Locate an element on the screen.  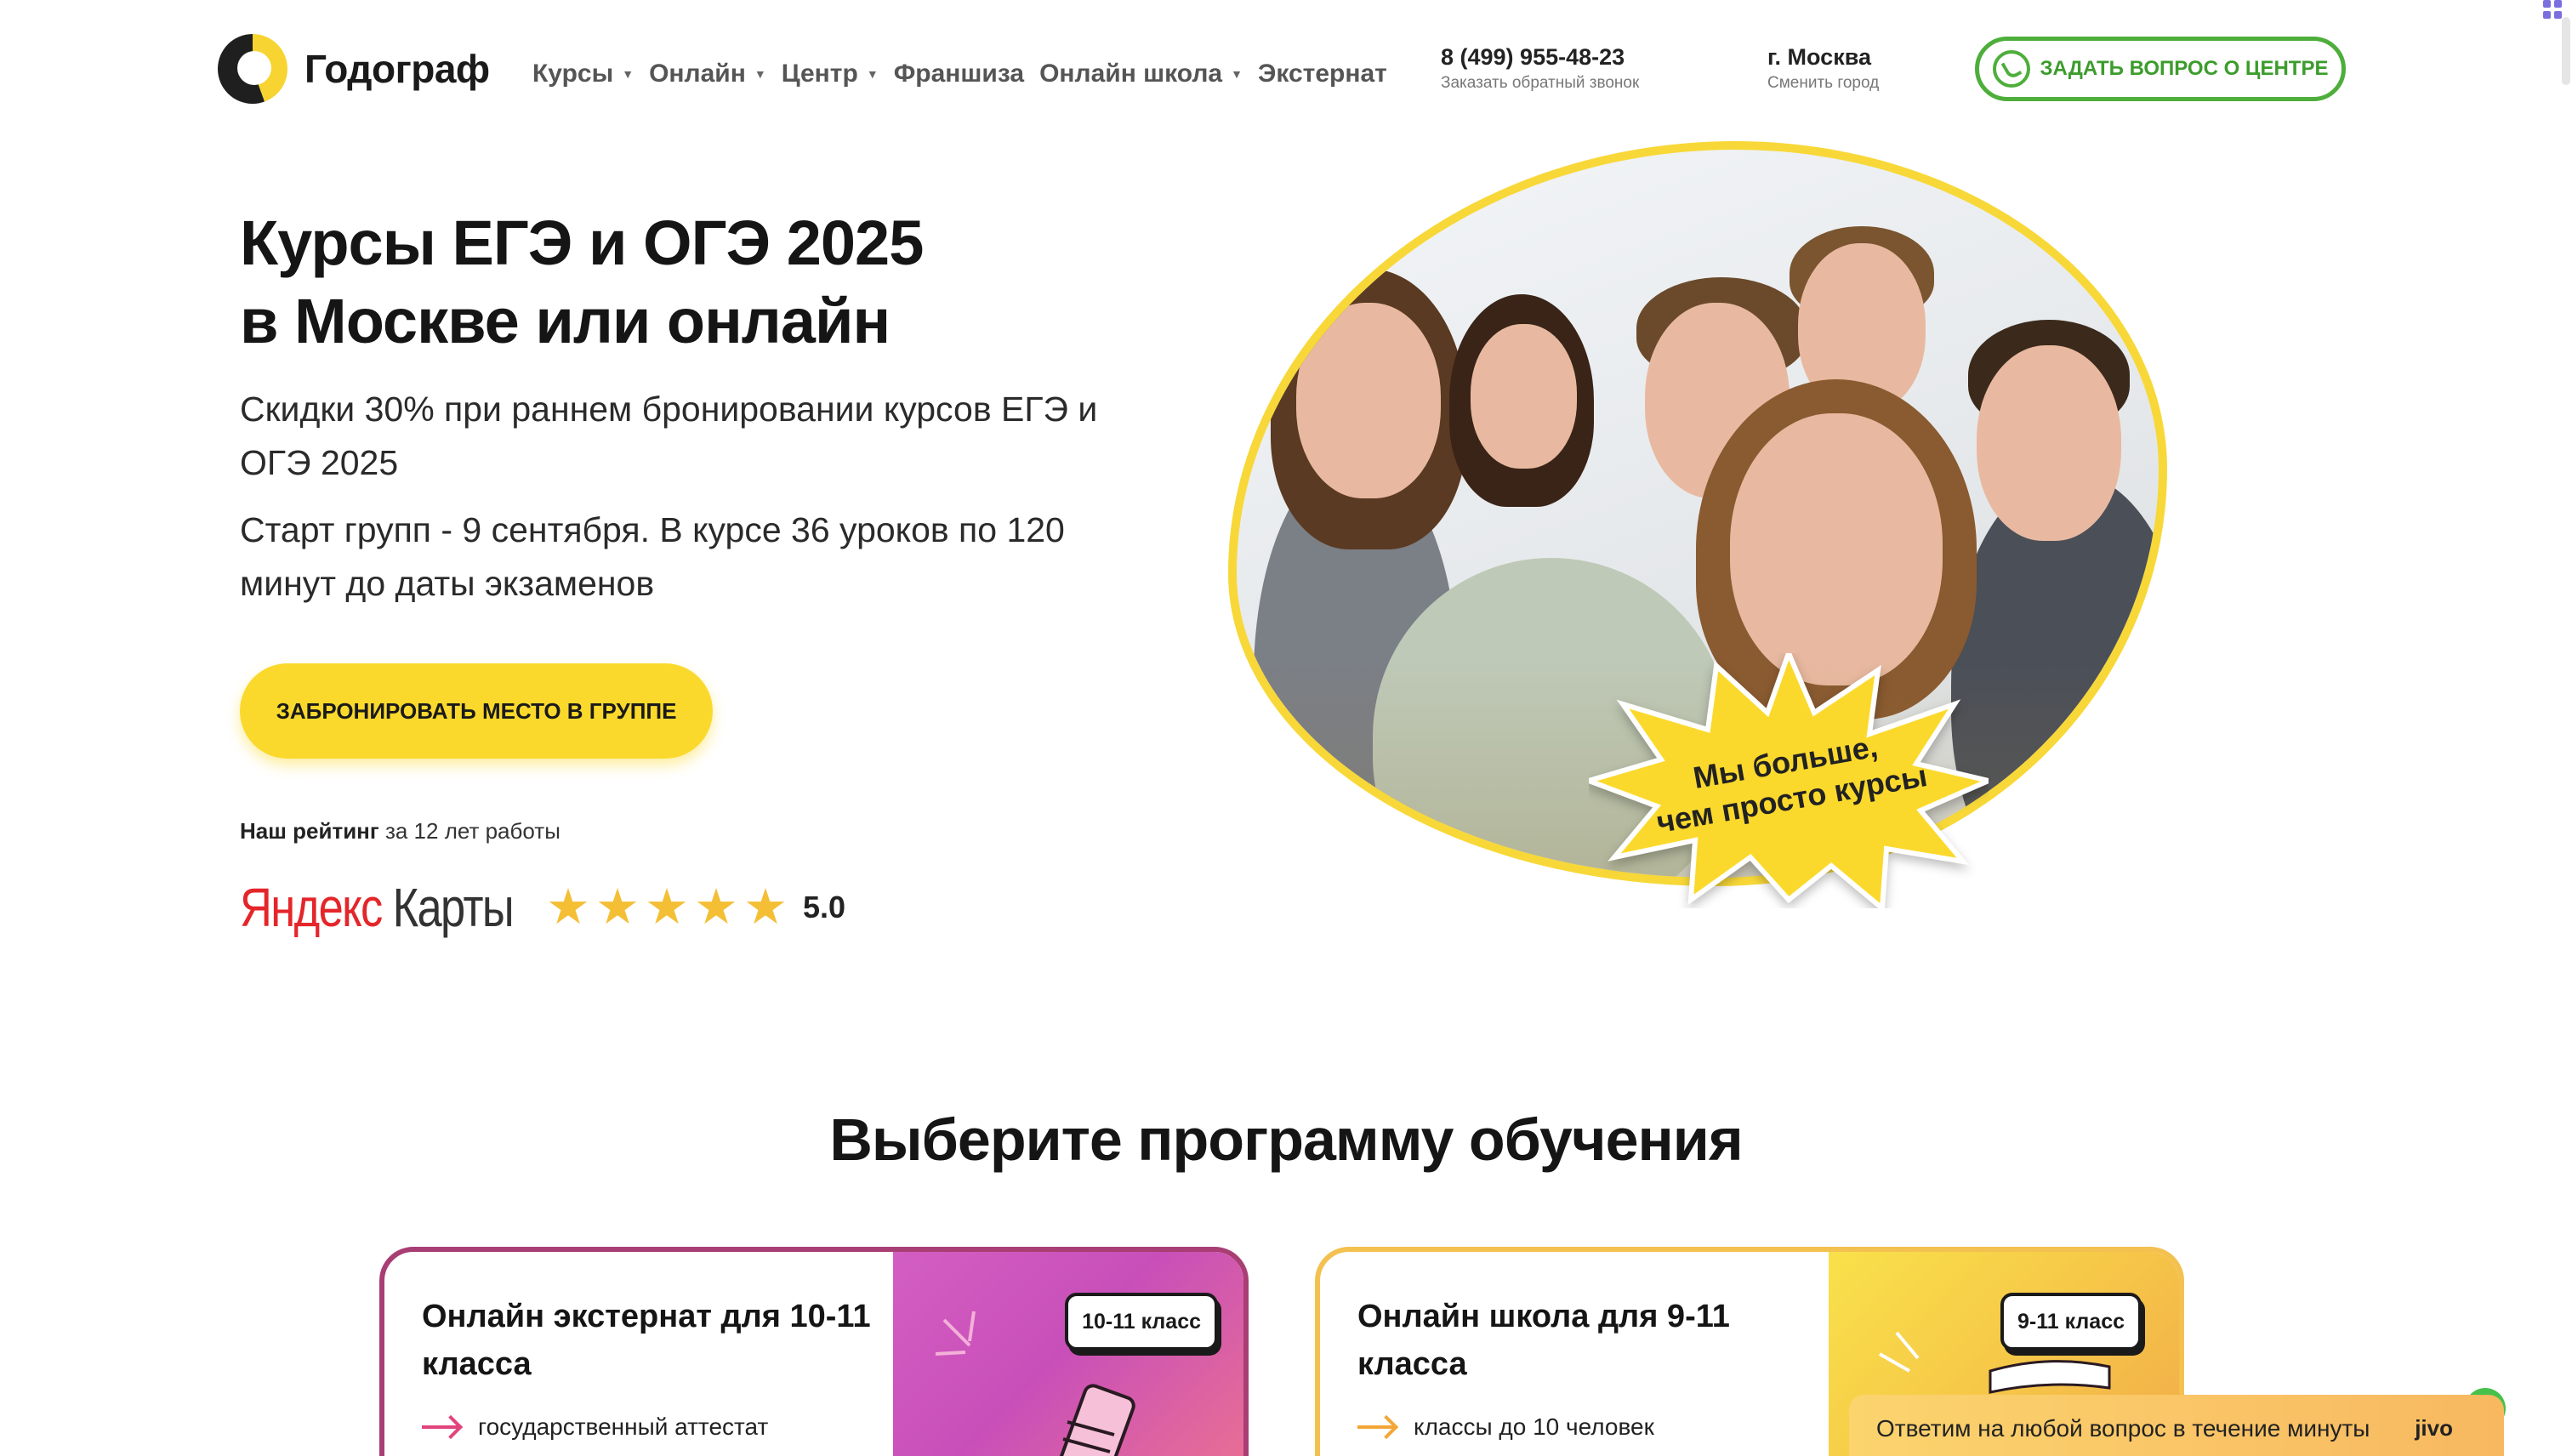
nav-label: Экстернат is located at coordinates (1322, 74).